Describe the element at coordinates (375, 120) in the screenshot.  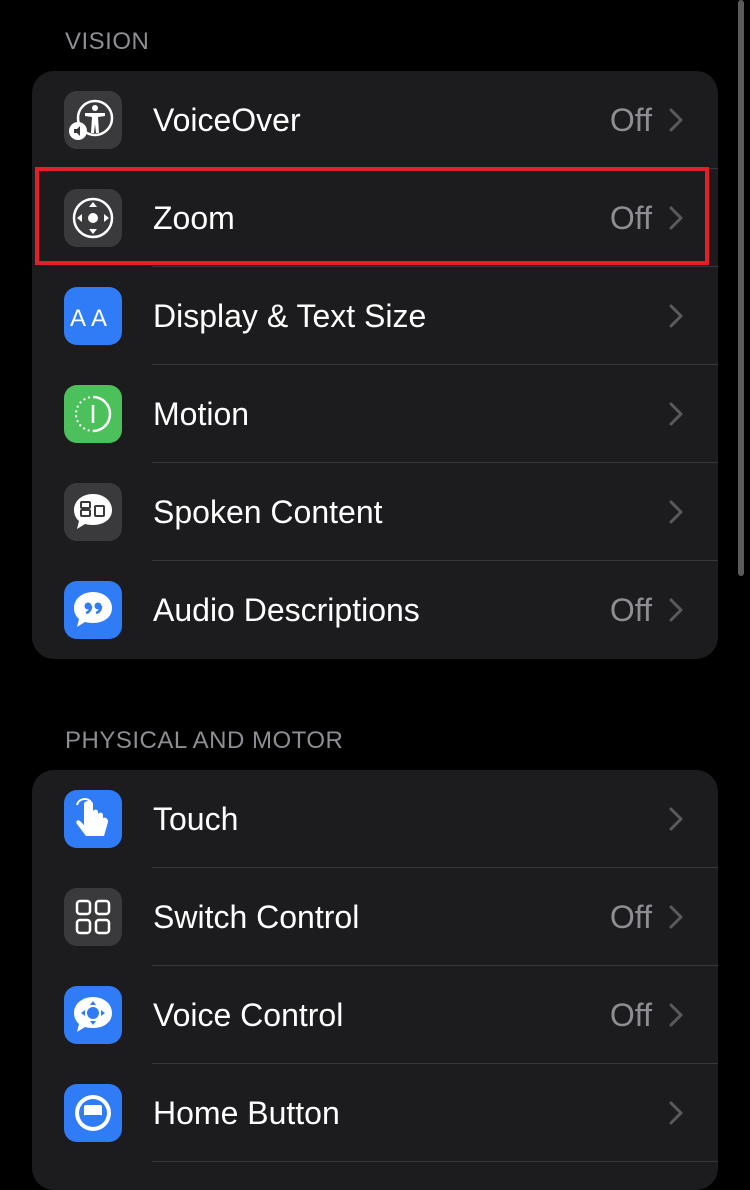
I see `row-voiceover: VoiceOver Off` at that location.